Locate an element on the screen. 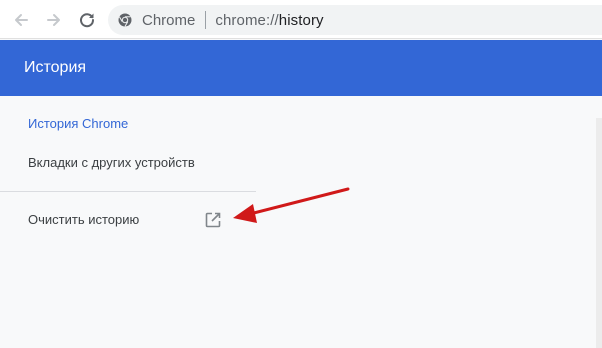 The width and height of the screenshot is (602, 348). url-path: history is located at coordinates (301, 20).